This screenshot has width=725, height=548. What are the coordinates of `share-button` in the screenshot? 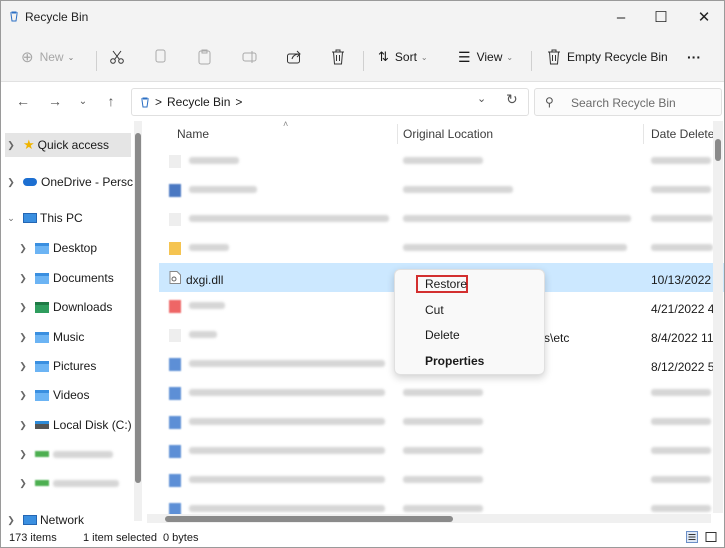 It's located at (294, 57).